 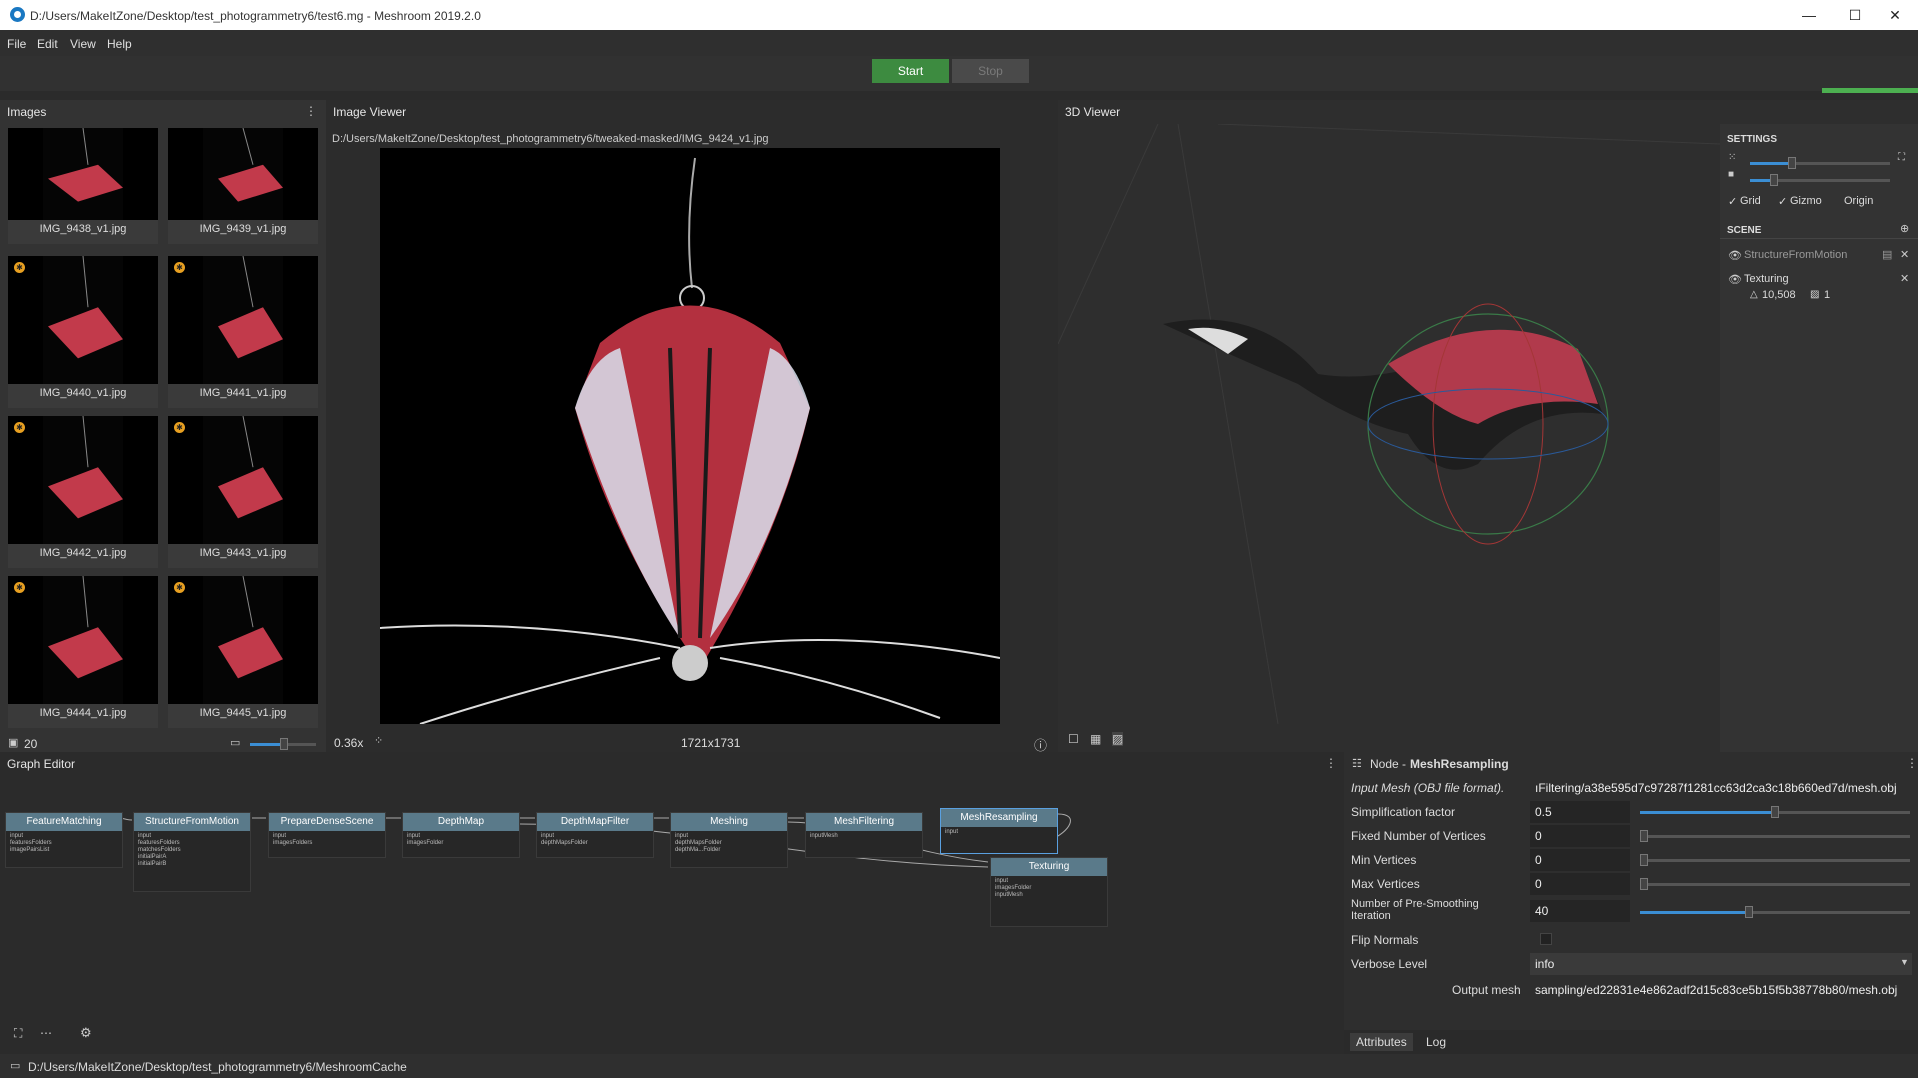 I want to click on graph-node: MeshFiltering inputMesh, so click(x=864, y=835).